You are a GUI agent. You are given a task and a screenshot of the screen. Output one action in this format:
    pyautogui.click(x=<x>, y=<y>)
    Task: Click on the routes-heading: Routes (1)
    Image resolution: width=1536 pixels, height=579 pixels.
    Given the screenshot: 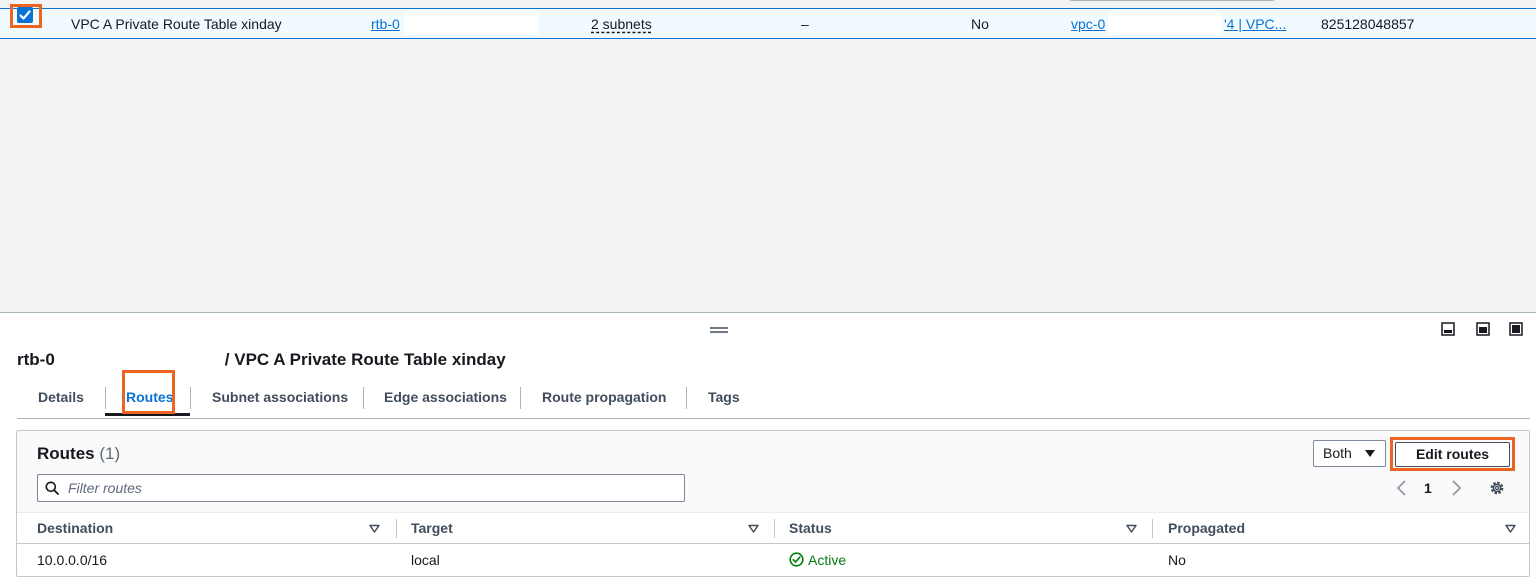 What is the action you would take?
    pyautogui.click(x=78, y=454)
    